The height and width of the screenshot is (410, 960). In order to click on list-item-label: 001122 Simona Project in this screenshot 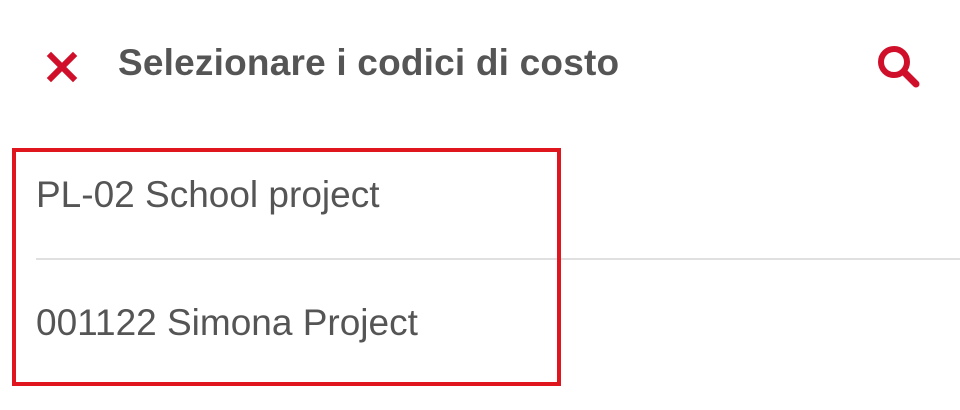, I will do `click(227, 322)`.